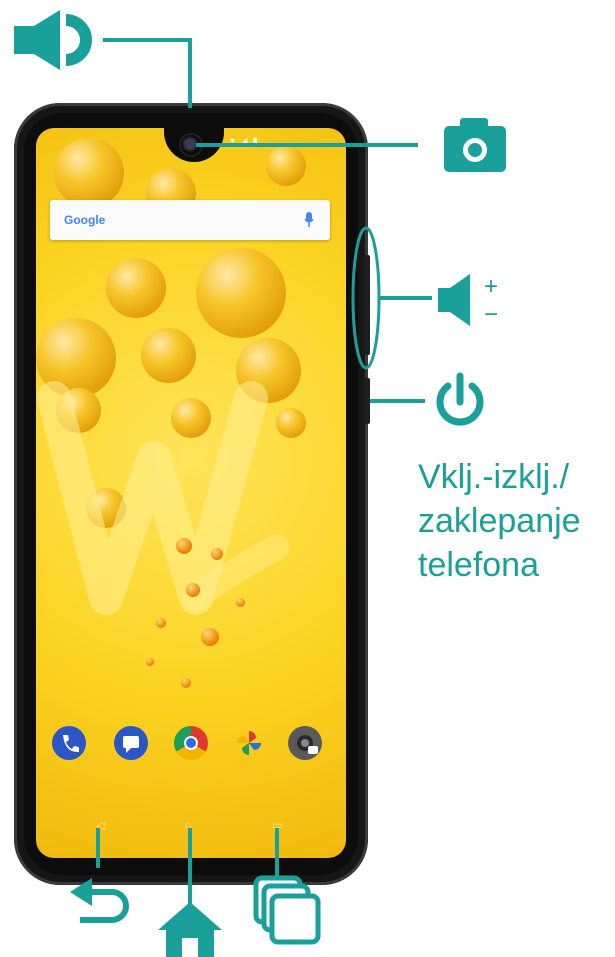 The image size is (615, 957). I want to click on recent-apps-icon, so click(287, 910).